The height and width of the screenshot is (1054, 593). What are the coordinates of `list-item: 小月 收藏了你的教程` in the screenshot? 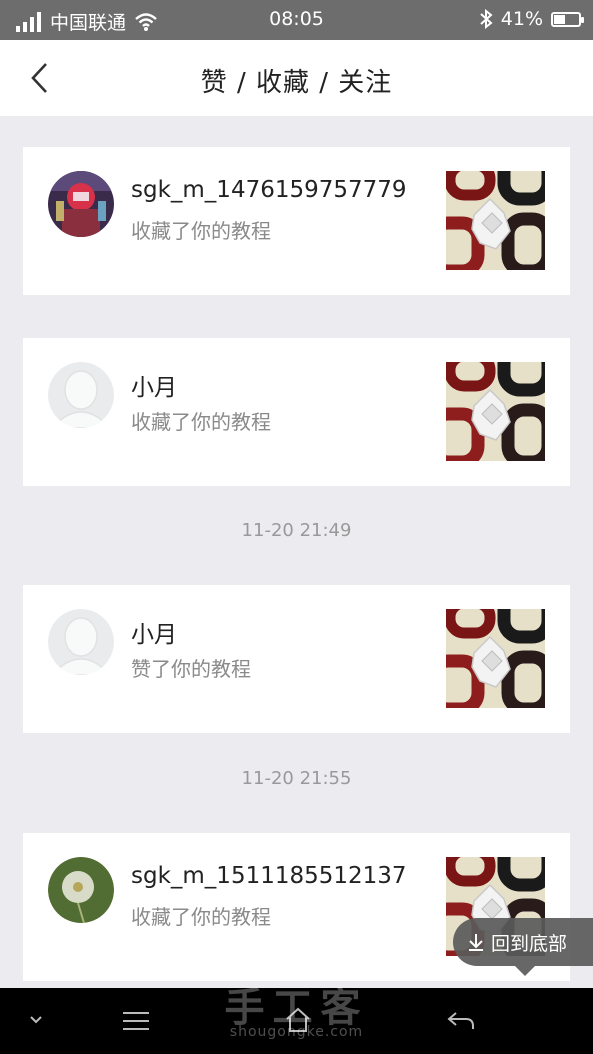 It's located at (296, 412).